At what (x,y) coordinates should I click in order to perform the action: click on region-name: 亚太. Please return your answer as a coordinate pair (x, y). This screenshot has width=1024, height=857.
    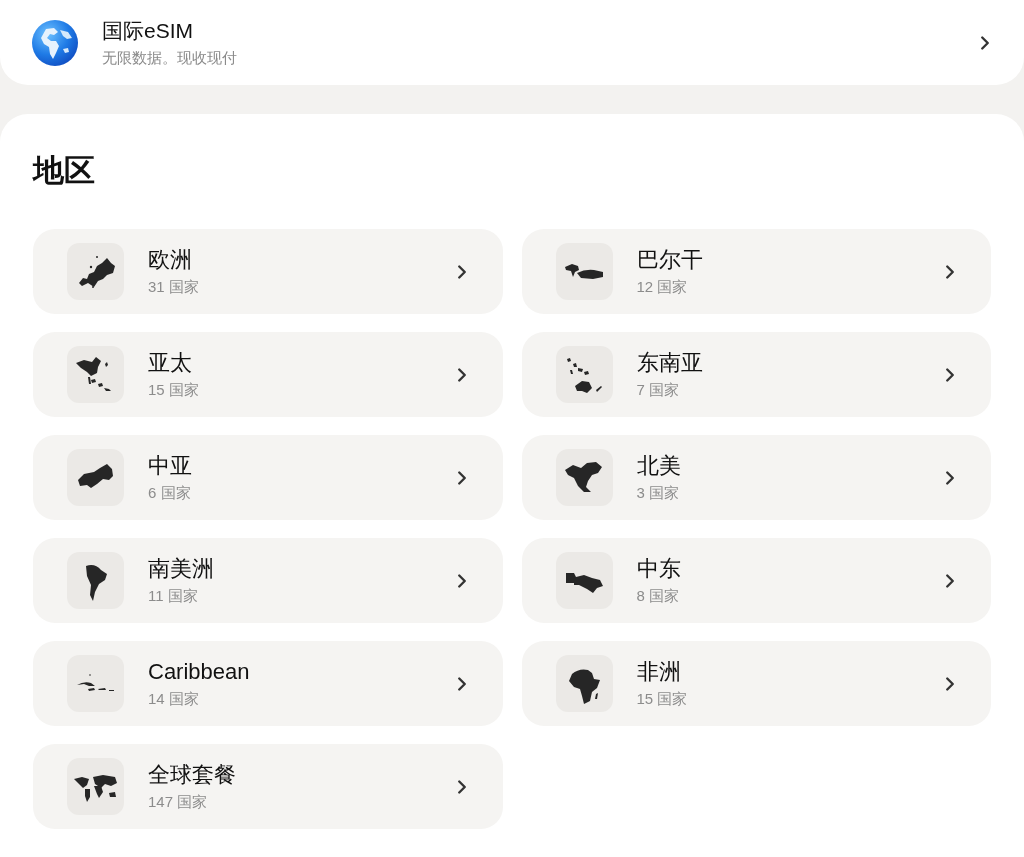
    Looking at the image, I should click on (170, 362).